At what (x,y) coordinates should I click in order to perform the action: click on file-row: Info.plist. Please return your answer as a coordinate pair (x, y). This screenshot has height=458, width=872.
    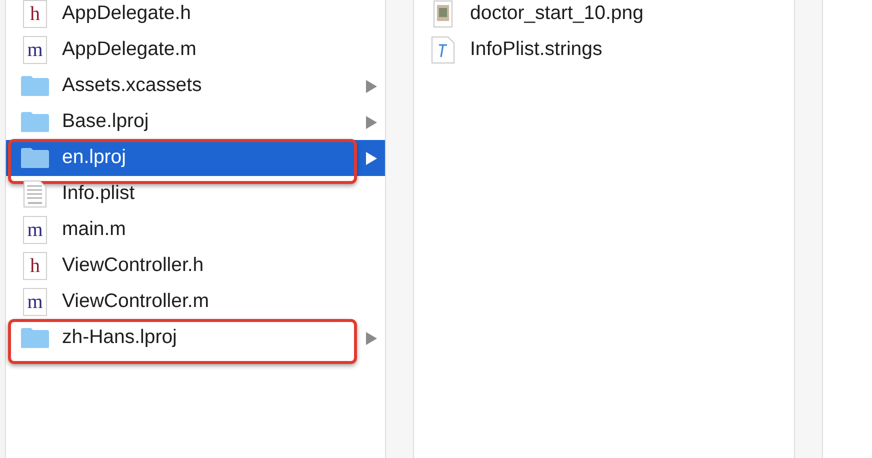
    Looking at the image, I should click on (195, 194).